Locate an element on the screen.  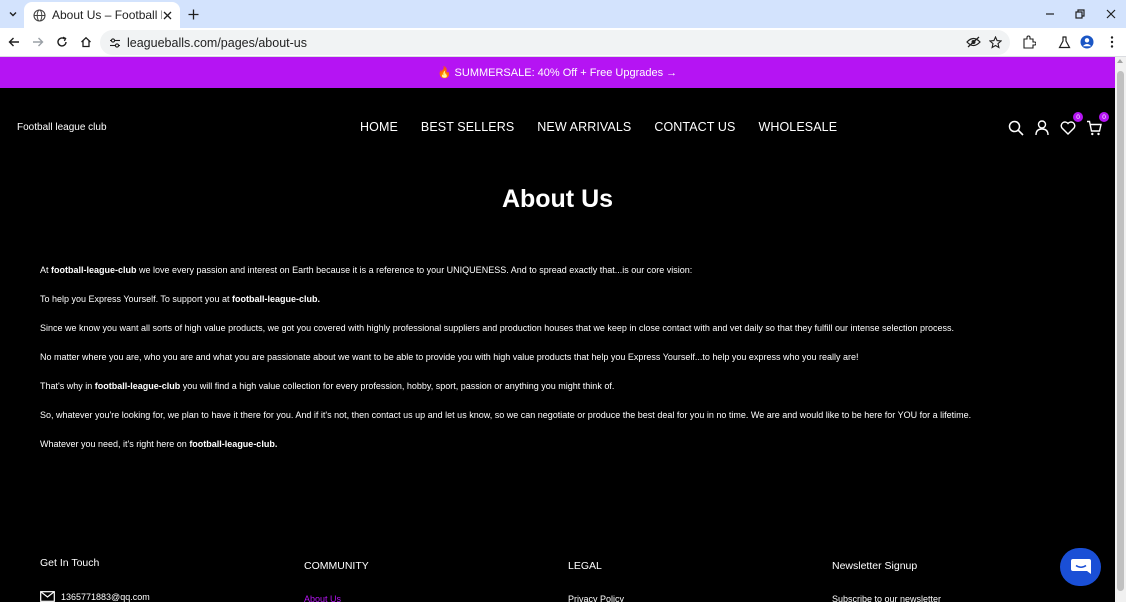
mail-icon is located at coordinates (47, 596).